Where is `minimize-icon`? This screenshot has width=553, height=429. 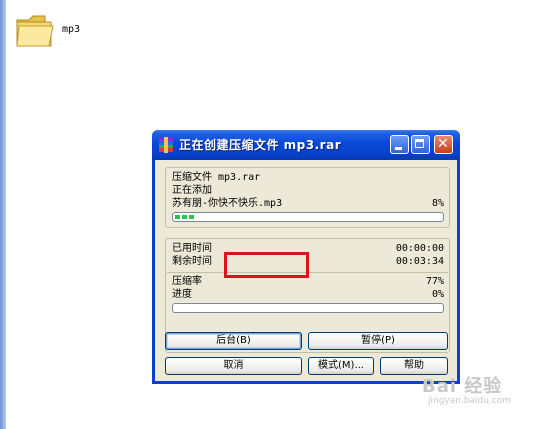
minimize-icon is located at coordinates (398, 148).